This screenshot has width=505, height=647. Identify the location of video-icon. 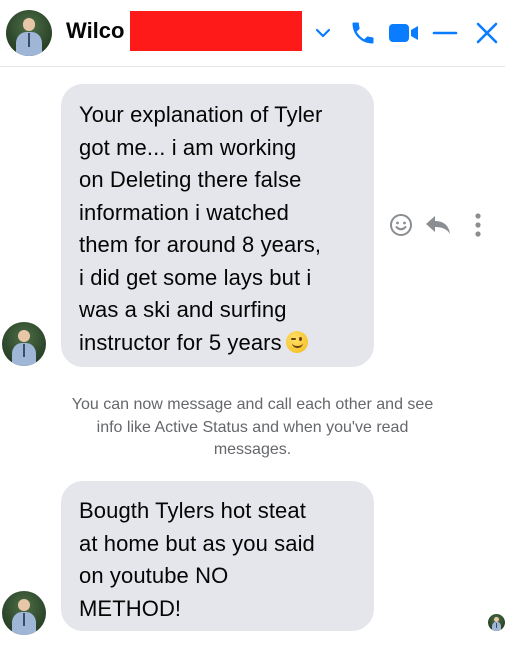
(404, 33).